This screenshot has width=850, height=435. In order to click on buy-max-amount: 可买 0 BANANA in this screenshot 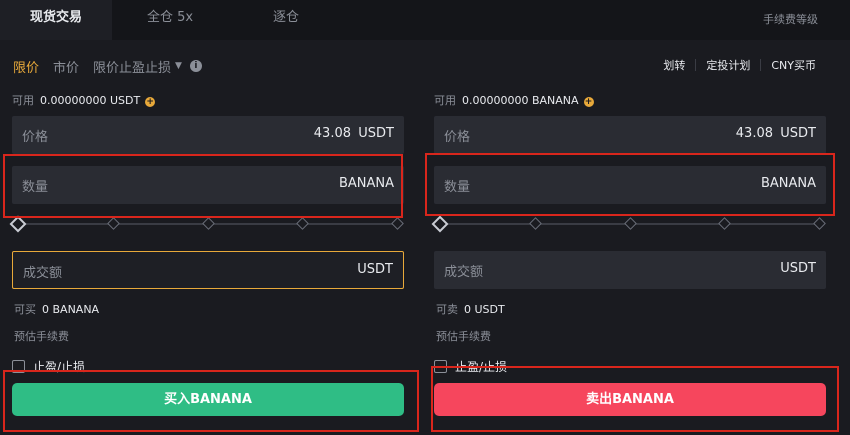, I will do `click(56, 309)`.